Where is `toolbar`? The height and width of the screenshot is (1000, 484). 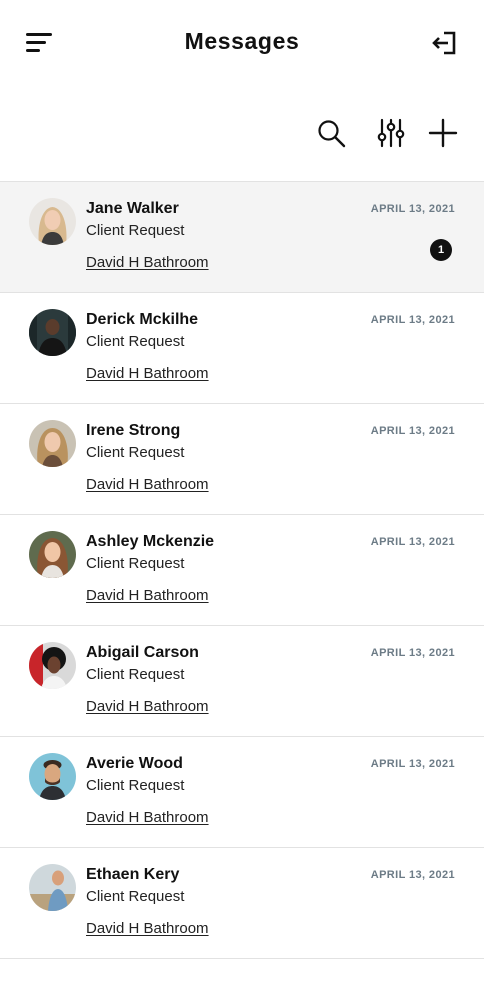
toolbar is located at coordinates (242, 133).